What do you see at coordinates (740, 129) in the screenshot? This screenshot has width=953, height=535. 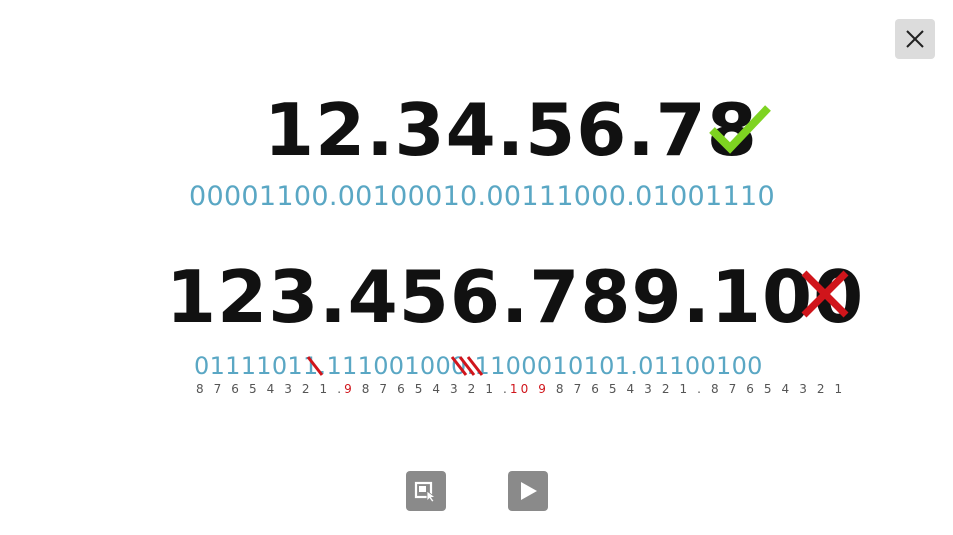 I see `checkmark-icon` at bounding box center [740, 129].